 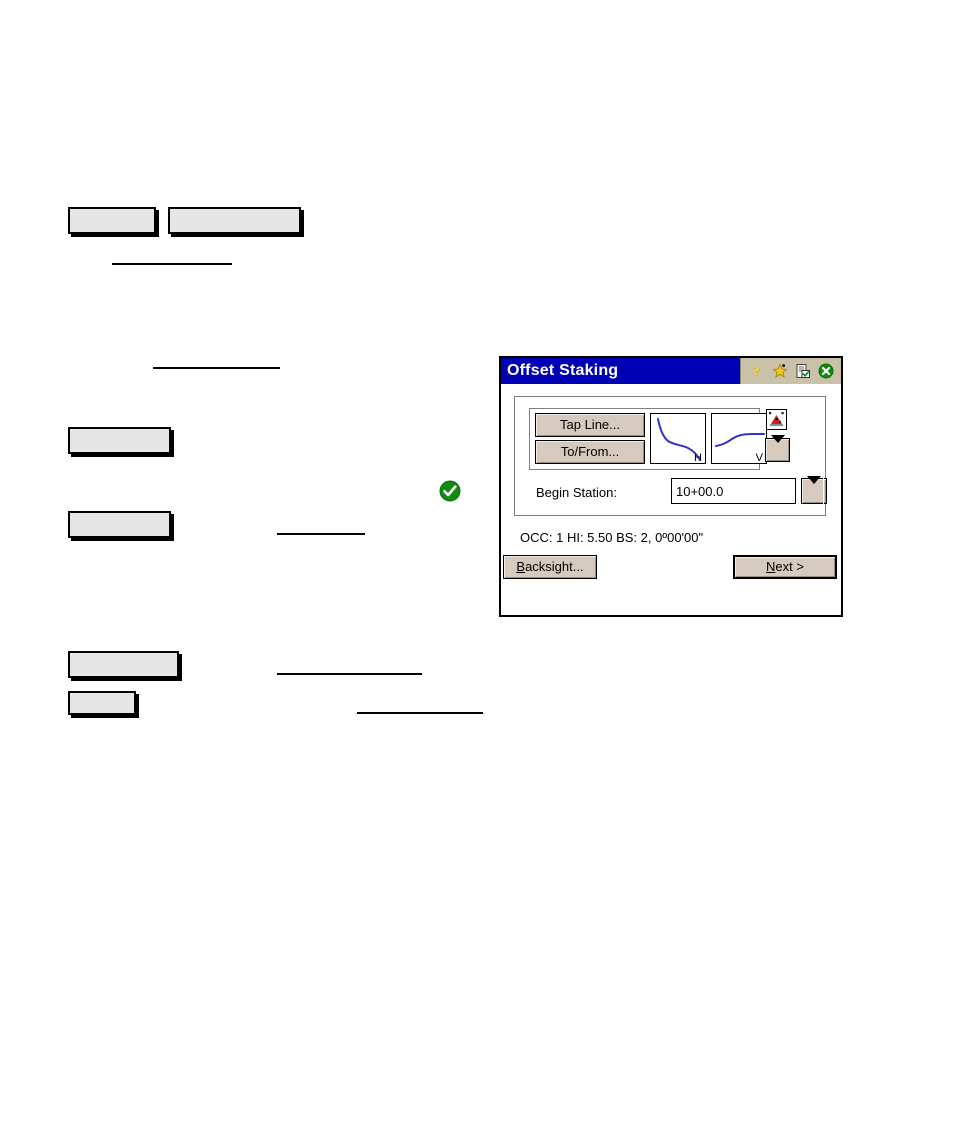 I want to click on horizontal-alignment-preview: H, so click(x=678, y=438).